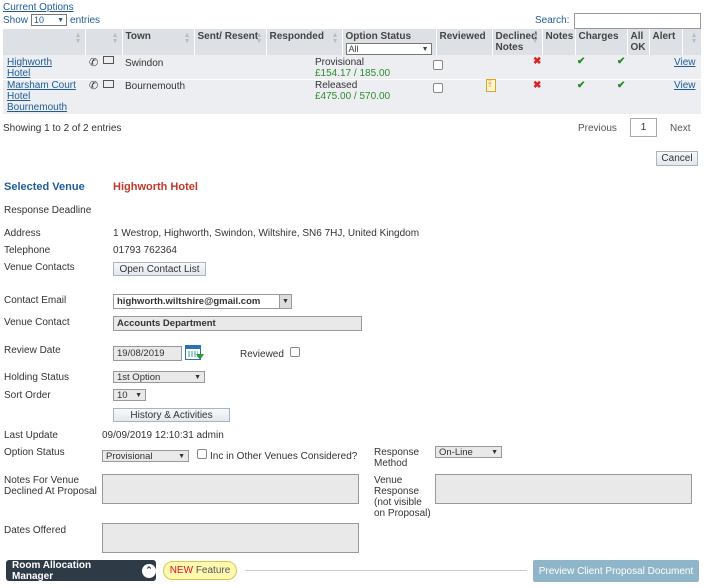  Describe the element at coordinates (27, 250) in the screenshot. I see `telephone-label: Telephone` at that location.